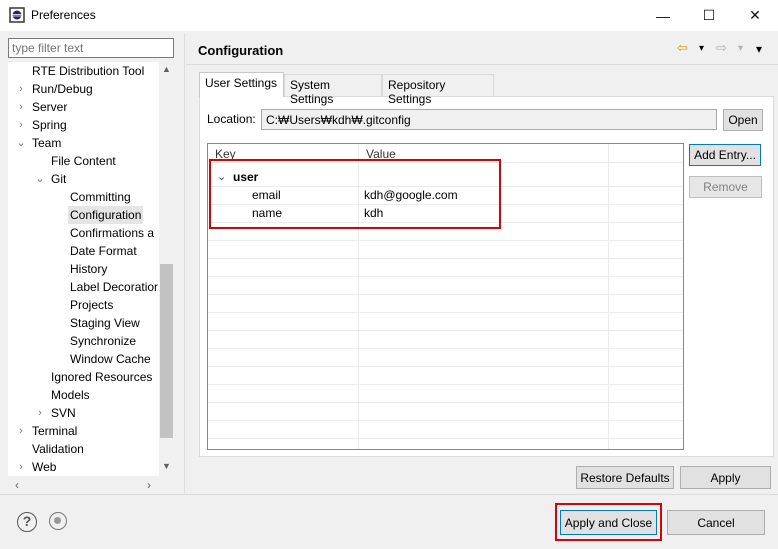  I want to click on tree-item: Configuration, so click(83, 215).